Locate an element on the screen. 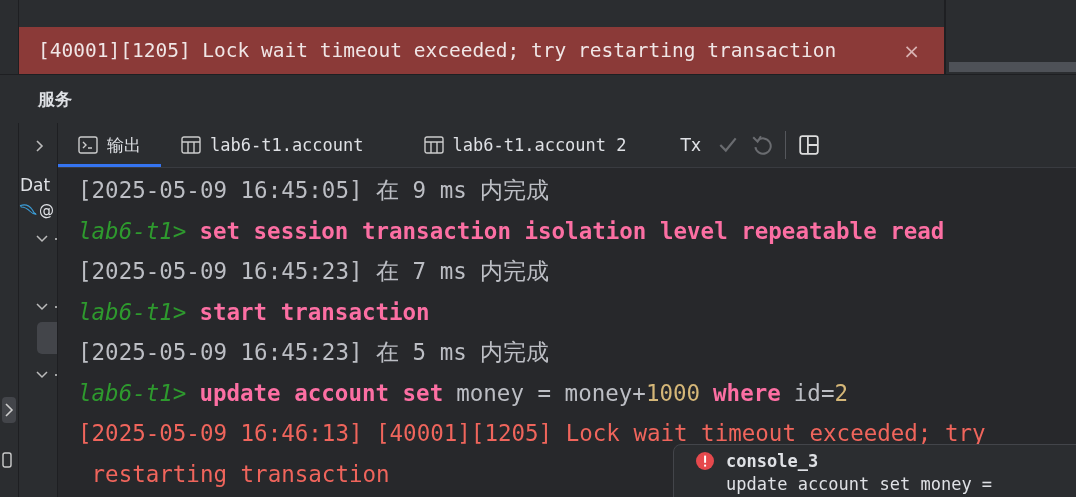  error-text: [2025-05-09 16:46:13] [40001][1205] Lock wait timeout exceeded; try is located at coordinates (532, 433).